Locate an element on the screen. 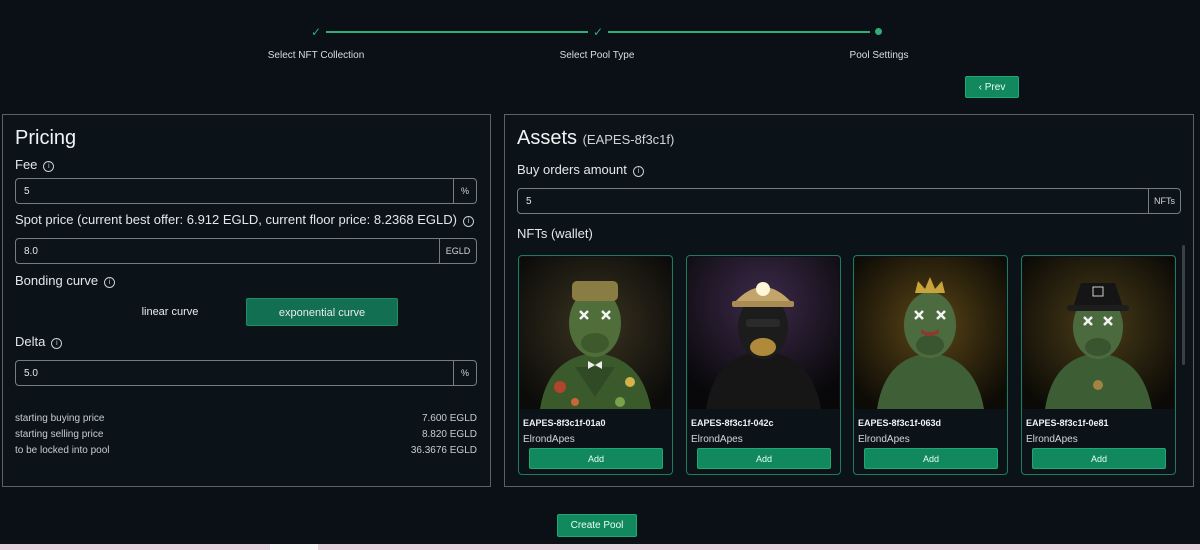  buy-orders-unit: NFTs is located at coordinates (1164, 201).